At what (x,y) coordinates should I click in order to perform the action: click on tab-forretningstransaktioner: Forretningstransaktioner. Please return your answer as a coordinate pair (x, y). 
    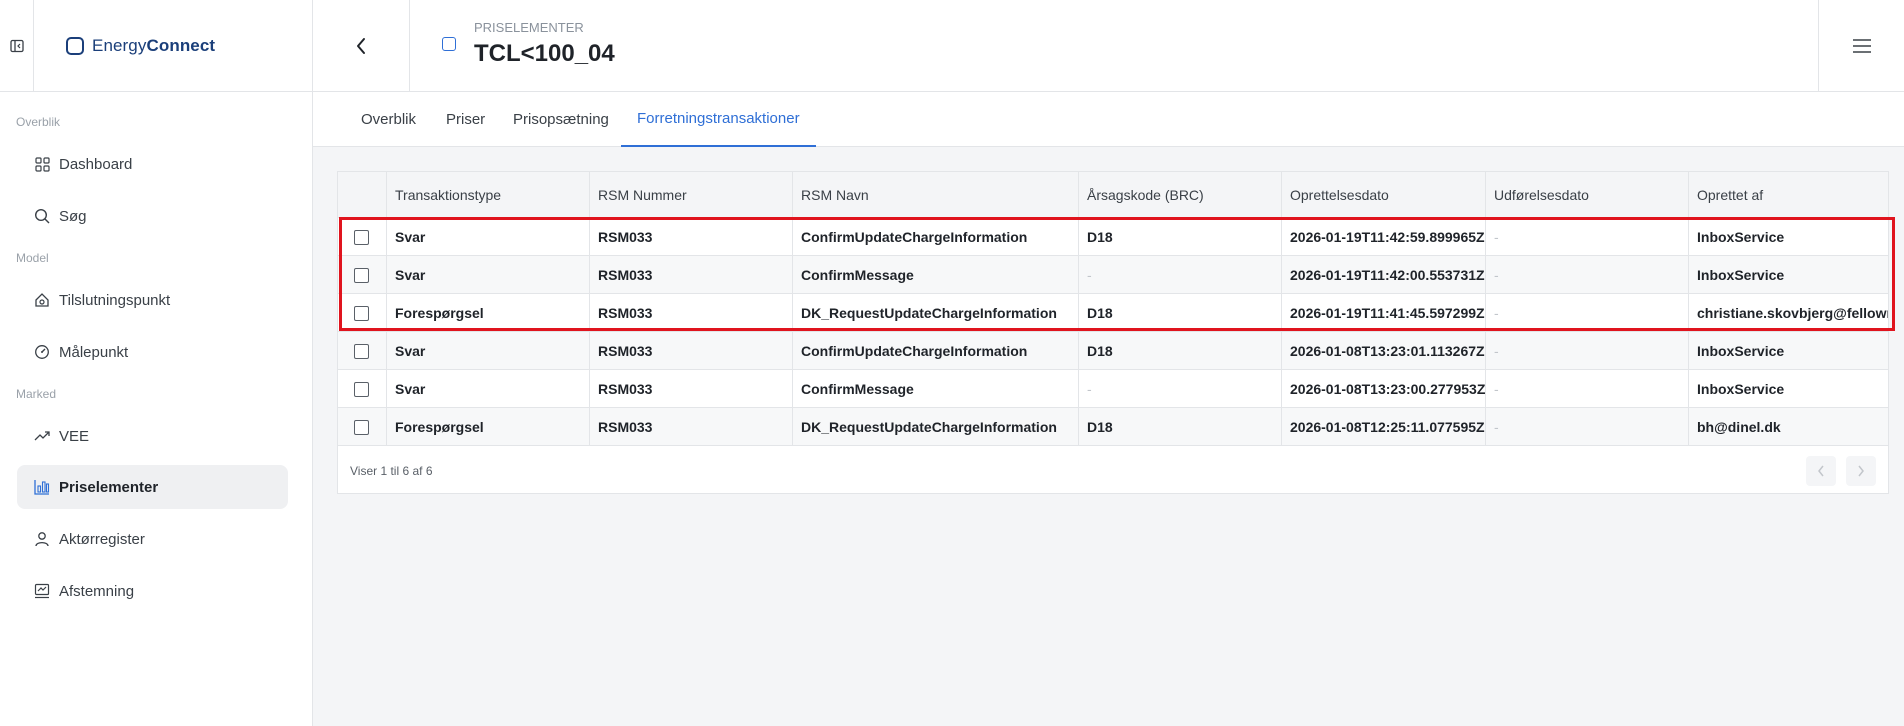
    Looking at the image, I should click on (718, 119).